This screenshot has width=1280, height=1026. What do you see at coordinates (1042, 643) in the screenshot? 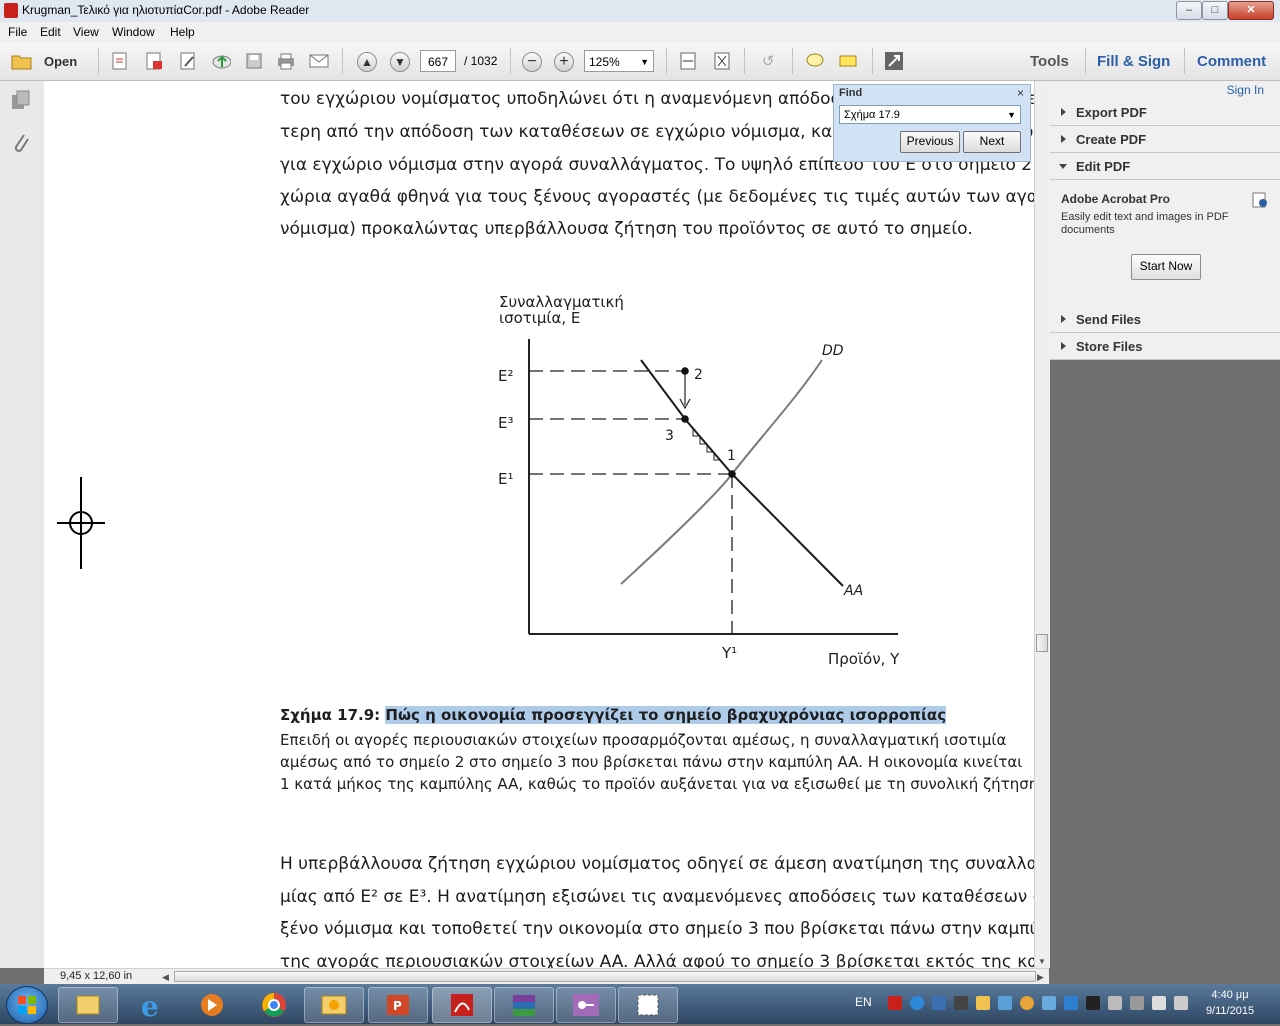
I see `scroll-thumb` at bounding box center [1042, 643].